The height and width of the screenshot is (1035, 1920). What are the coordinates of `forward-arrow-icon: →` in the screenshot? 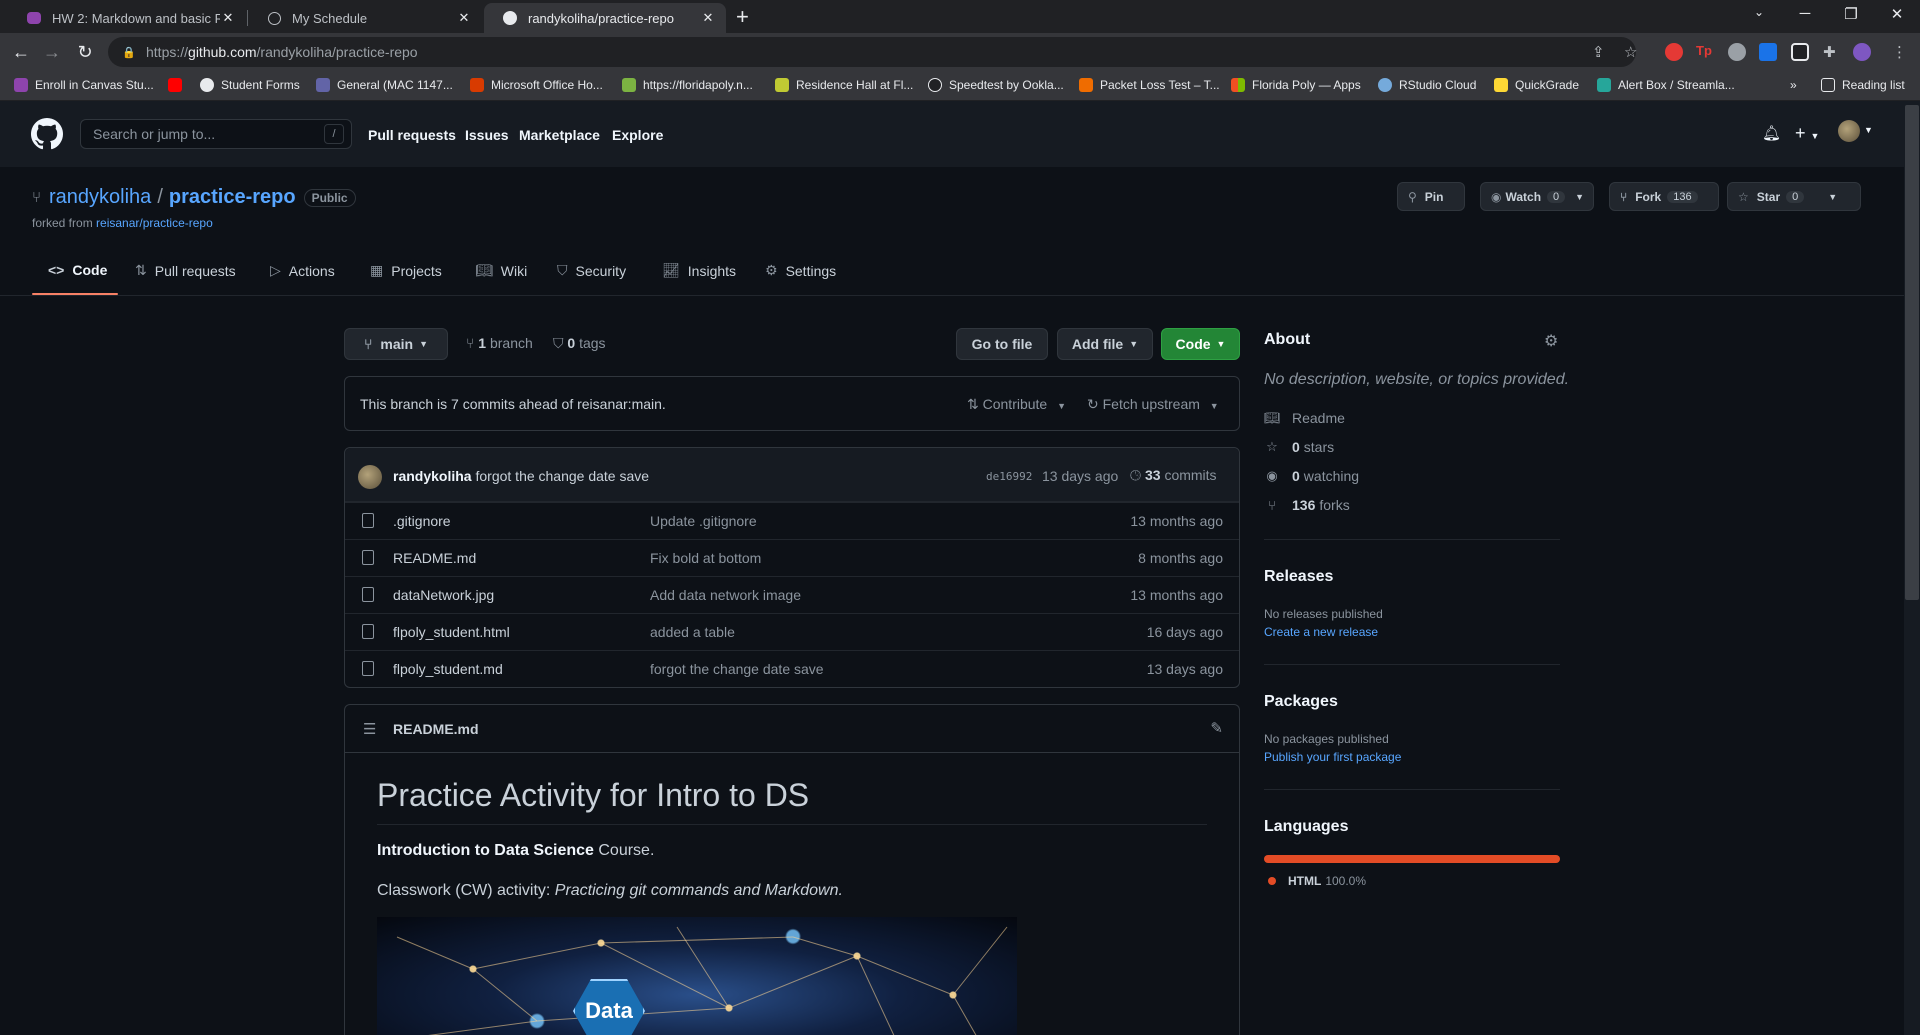 It's located at (52, 52).